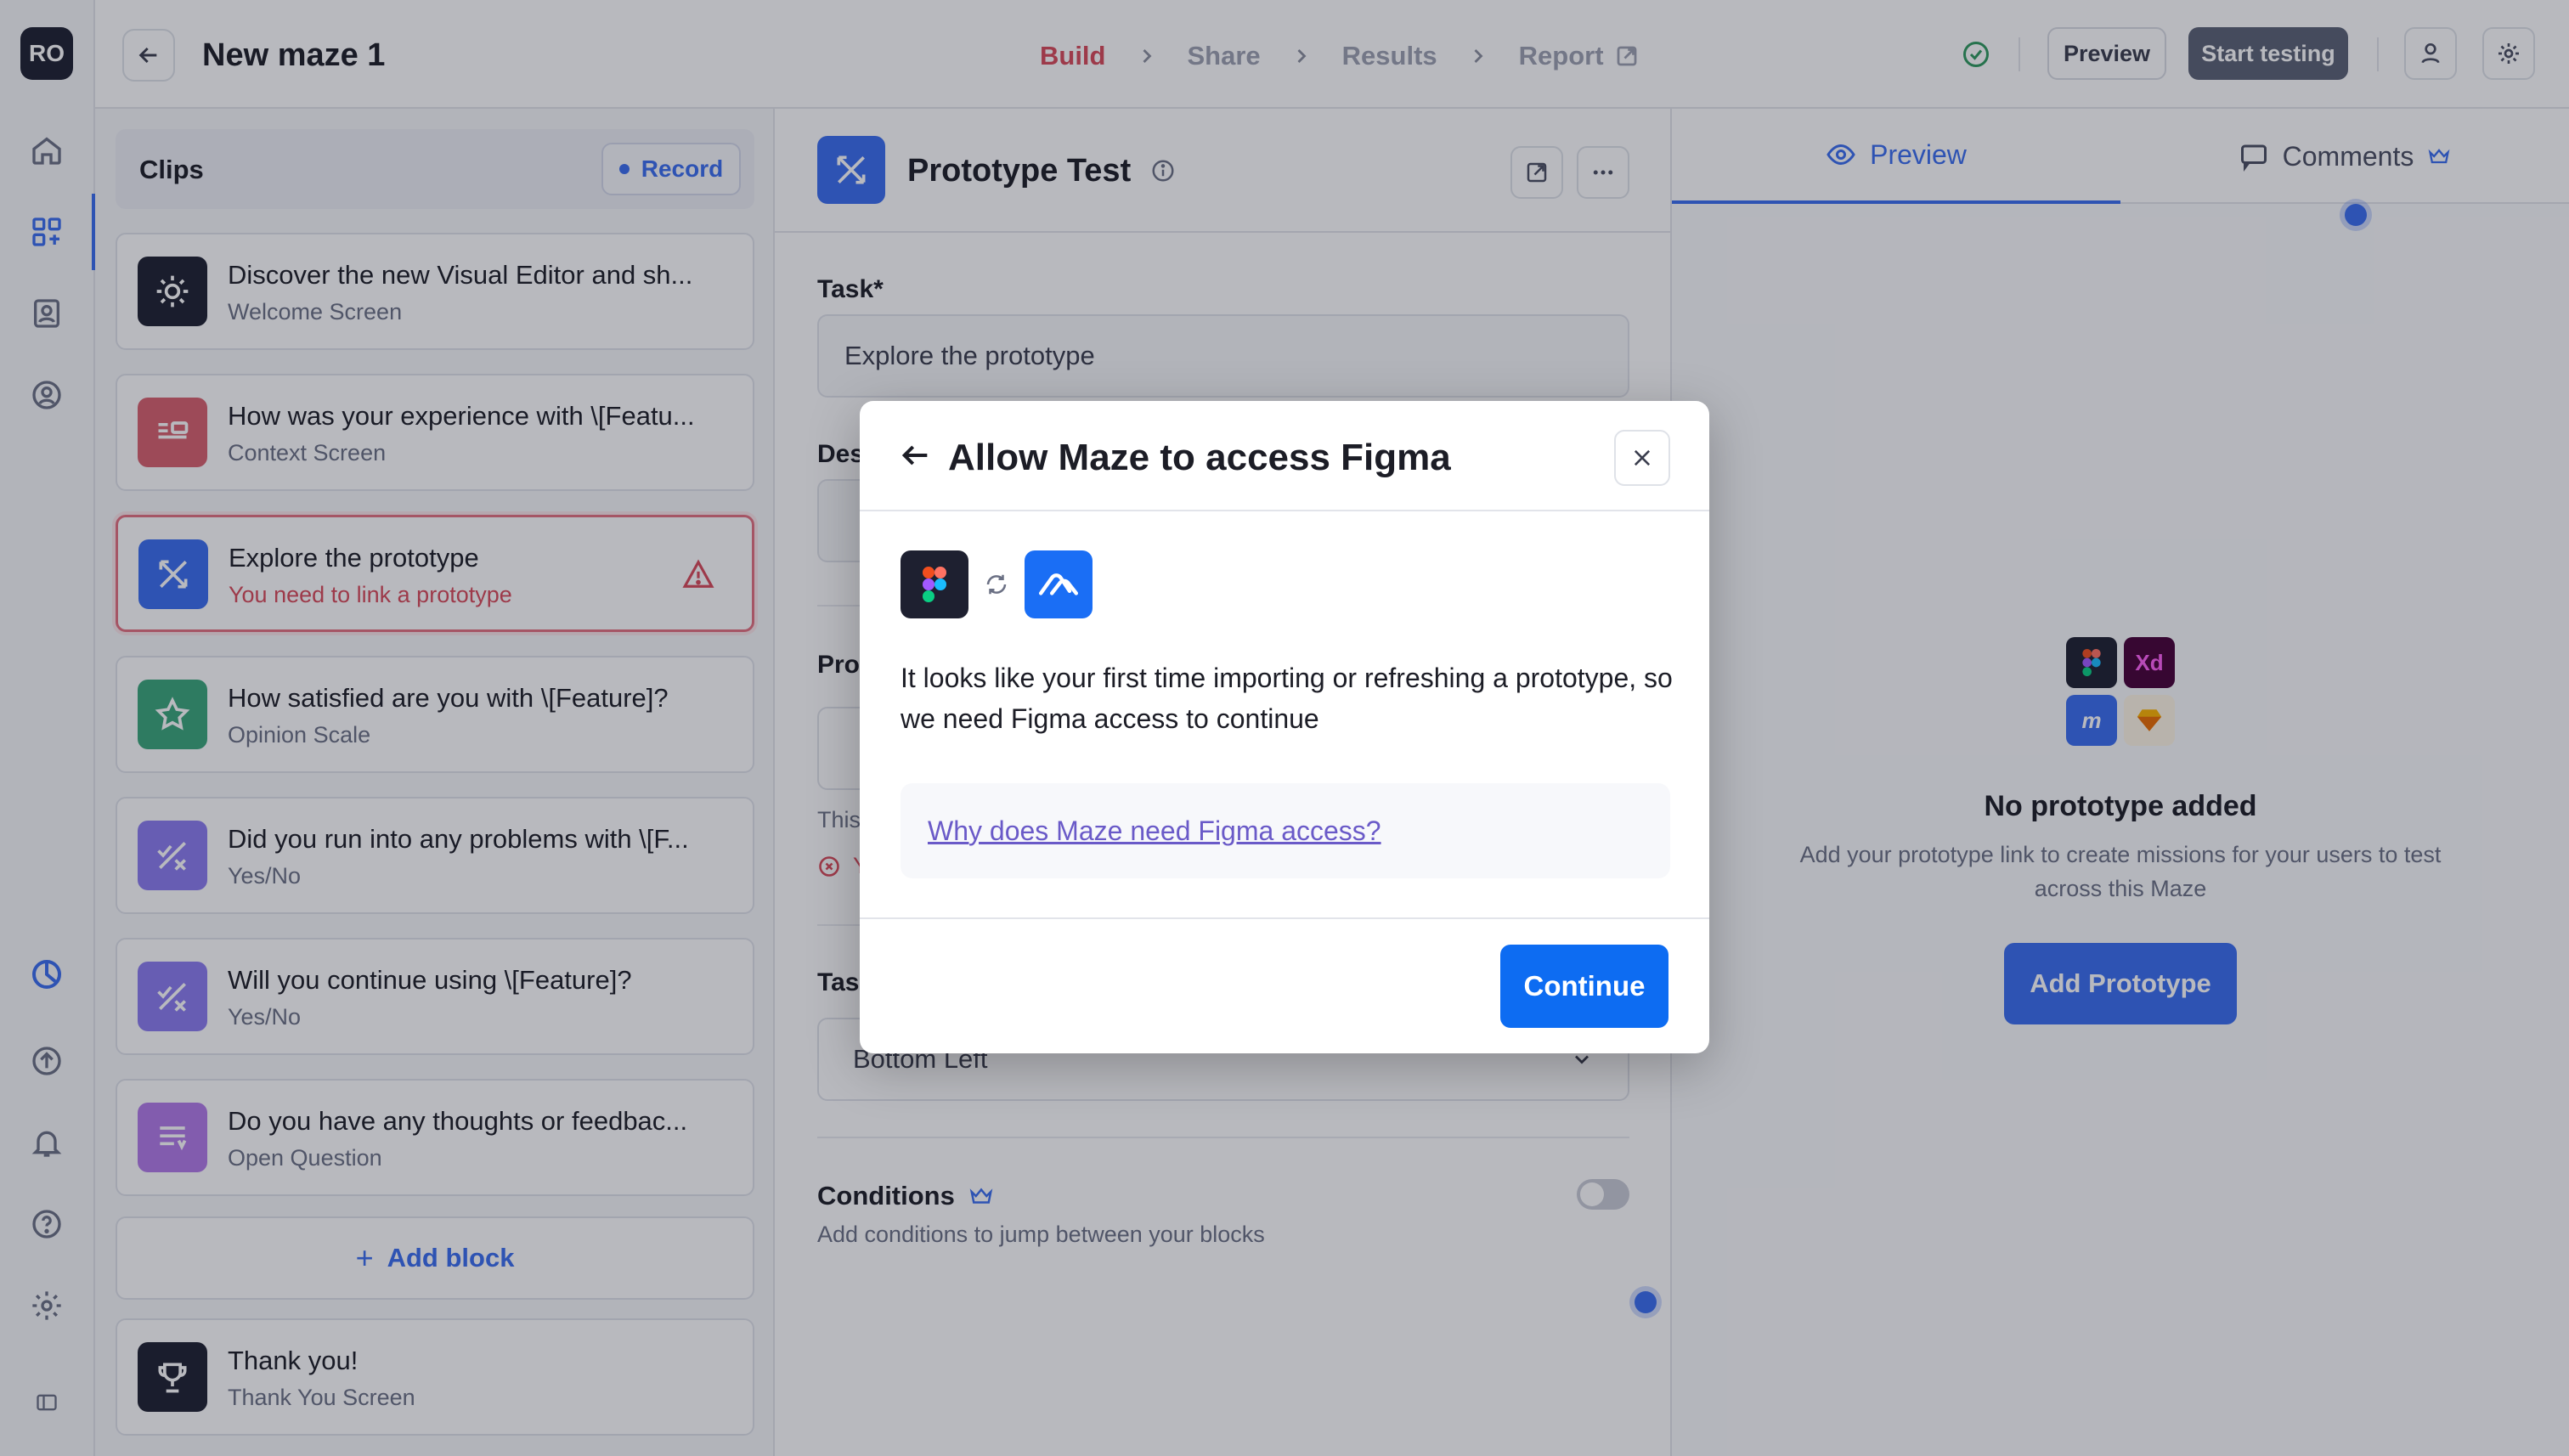 The width and height of the screenshot is (2569, 1456). I want to click on modal-footer: Continue, so click(1284, 985).